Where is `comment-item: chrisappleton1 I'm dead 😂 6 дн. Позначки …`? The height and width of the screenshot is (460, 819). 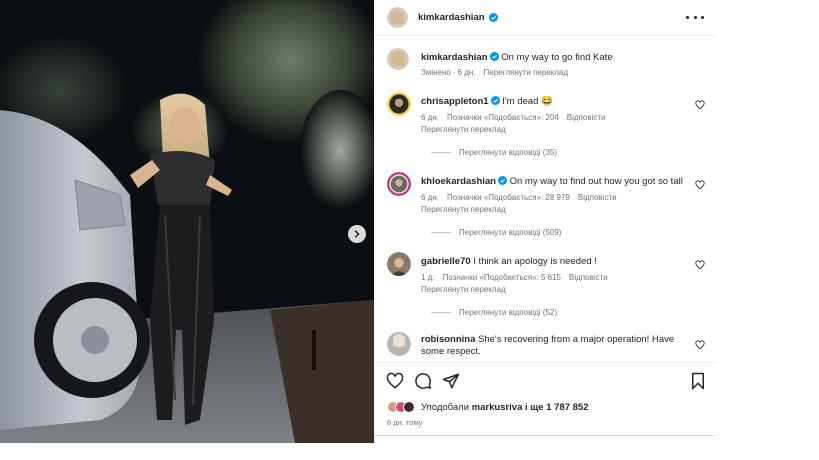 comment-item: chrisappleton1 I'm dead 😂 6 дн. Позначки … is located at coordinates (550, 127).